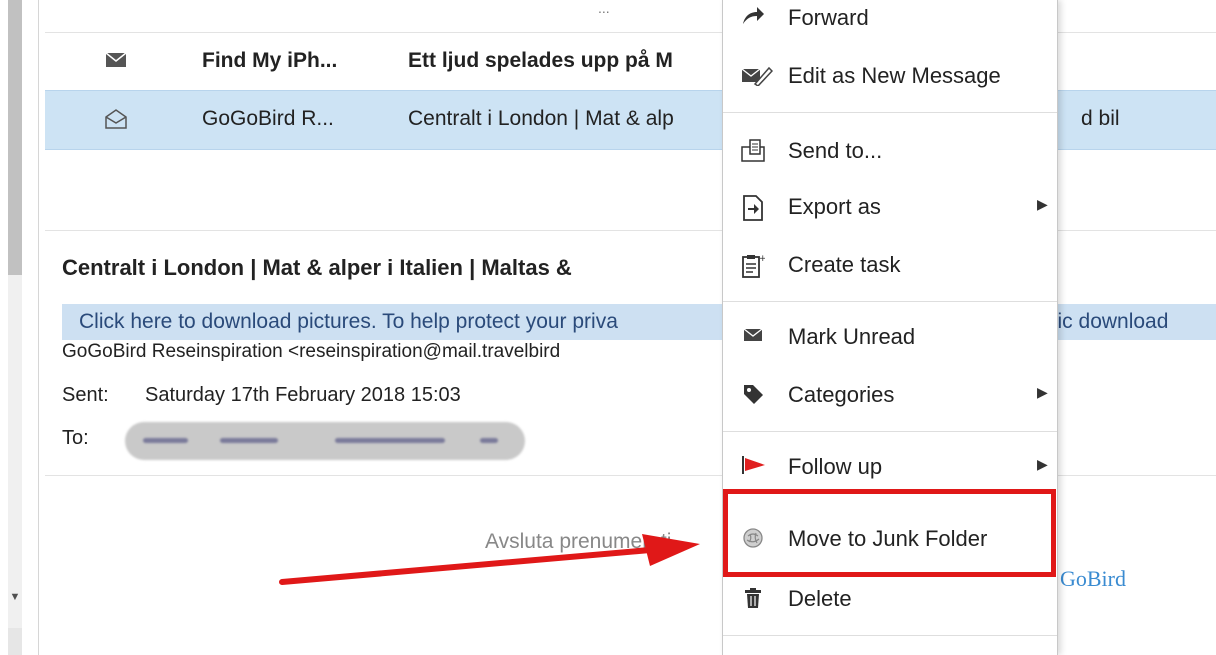 This screenshot has width=1216, height=655. I want to click on message-subject-trailing: d bil, so click(1100, 118).